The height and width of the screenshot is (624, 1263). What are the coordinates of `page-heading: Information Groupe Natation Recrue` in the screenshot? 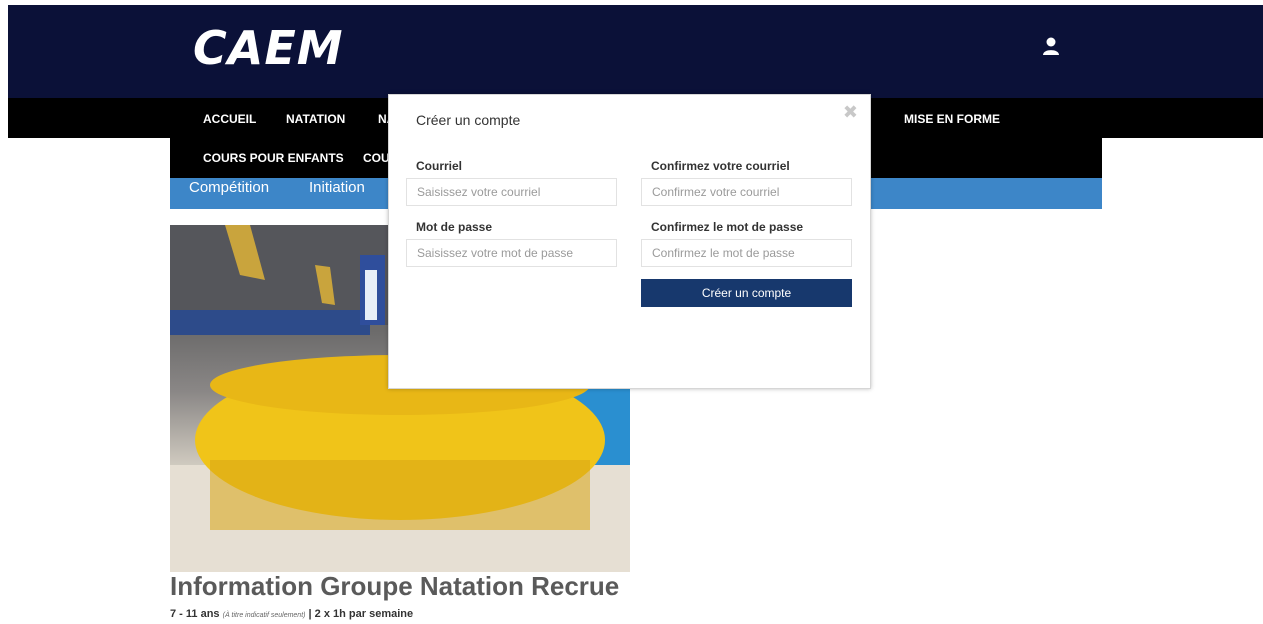 It's located at (395, 586).